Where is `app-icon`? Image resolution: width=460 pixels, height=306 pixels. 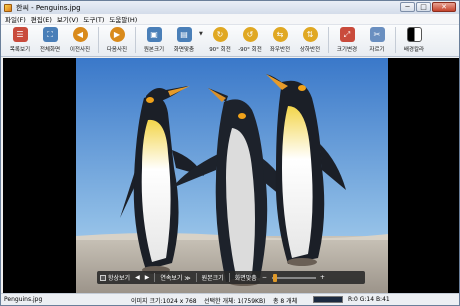
app-icon is located at coordinates (8, 7).